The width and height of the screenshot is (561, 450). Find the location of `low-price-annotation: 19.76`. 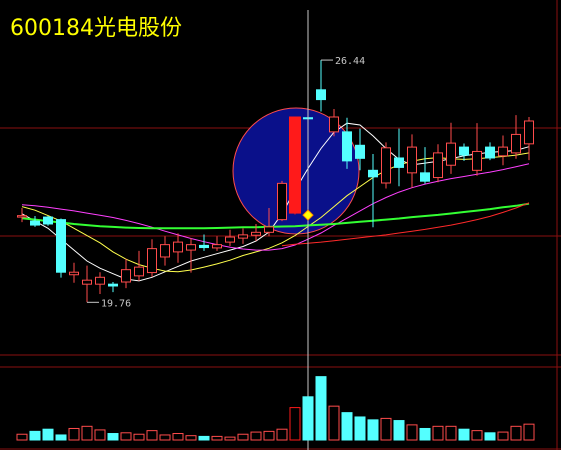

low-price-annotation: 19.76 is located at coordinates (109, 303).